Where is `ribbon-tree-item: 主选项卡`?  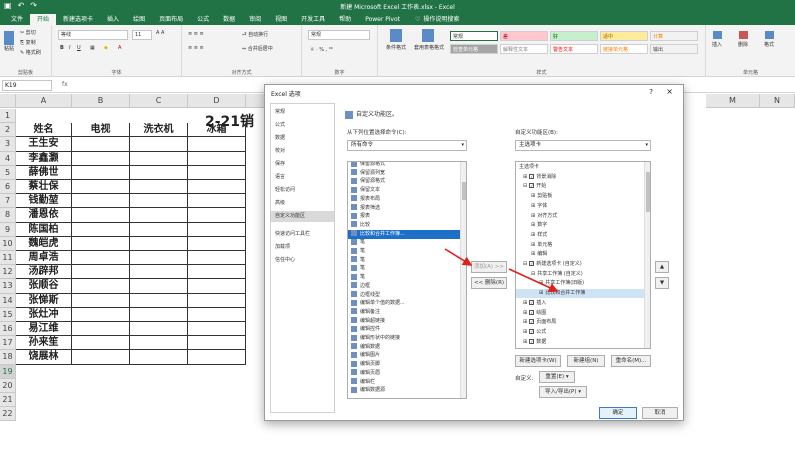 ribbon-tree-item: 主选项卡 is located at coordinates (580, 167).